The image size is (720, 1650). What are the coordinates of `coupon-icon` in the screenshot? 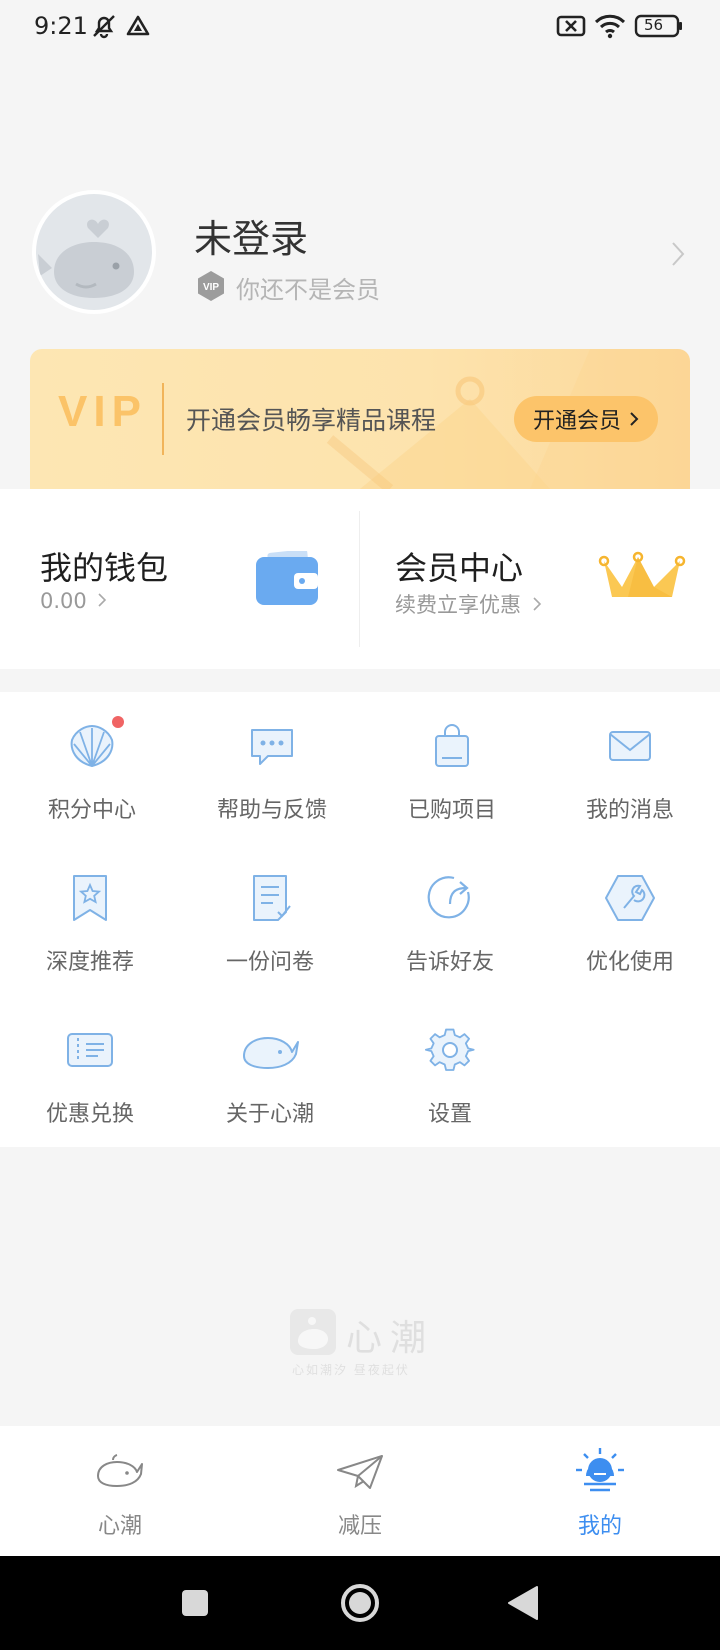 It's located at (90, 1050).